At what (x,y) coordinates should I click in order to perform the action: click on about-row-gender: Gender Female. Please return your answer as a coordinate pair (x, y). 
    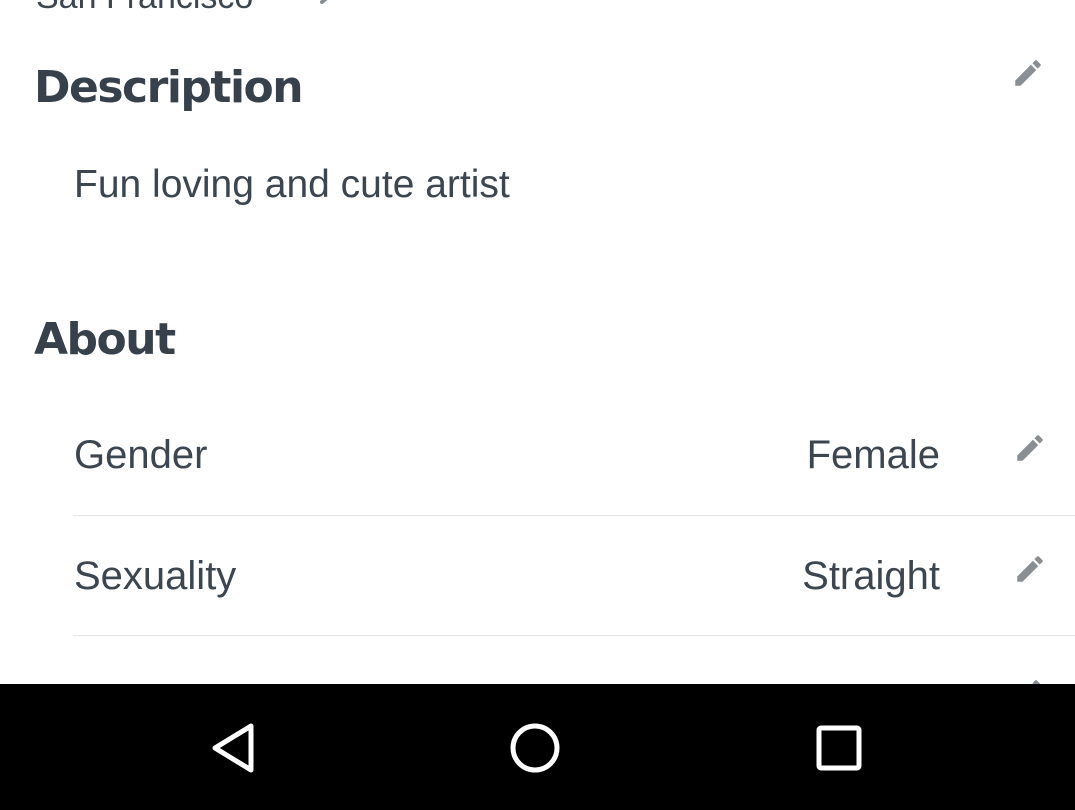
    Looking at the image, I should click on (537, 493).